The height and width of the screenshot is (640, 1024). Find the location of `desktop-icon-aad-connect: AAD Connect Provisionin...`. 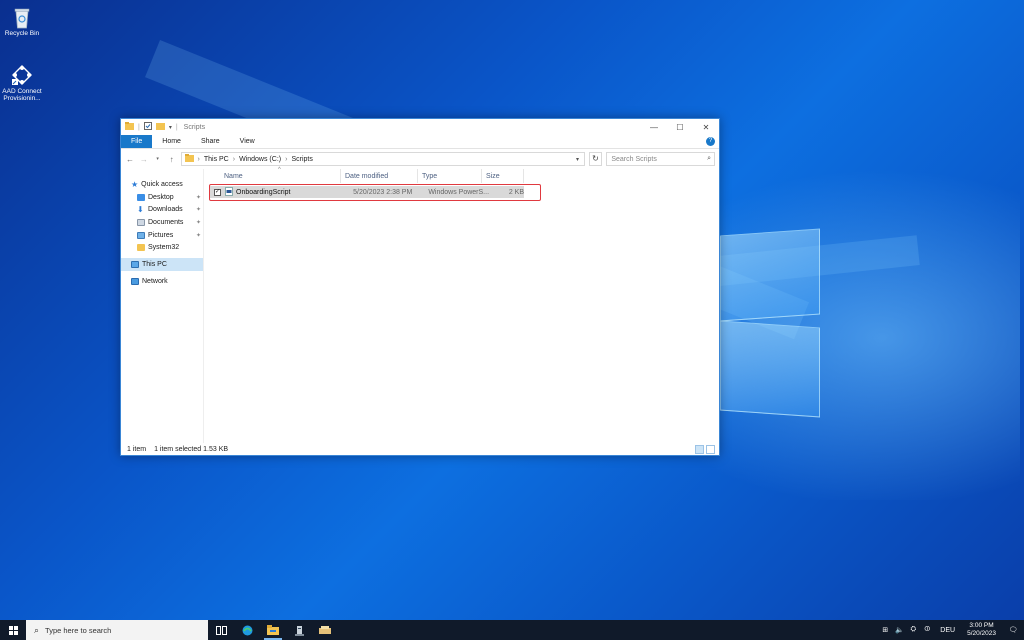

desktop-icon-aad-connect: AAD Connect Provisionin... is located at coordinates (22, 83).